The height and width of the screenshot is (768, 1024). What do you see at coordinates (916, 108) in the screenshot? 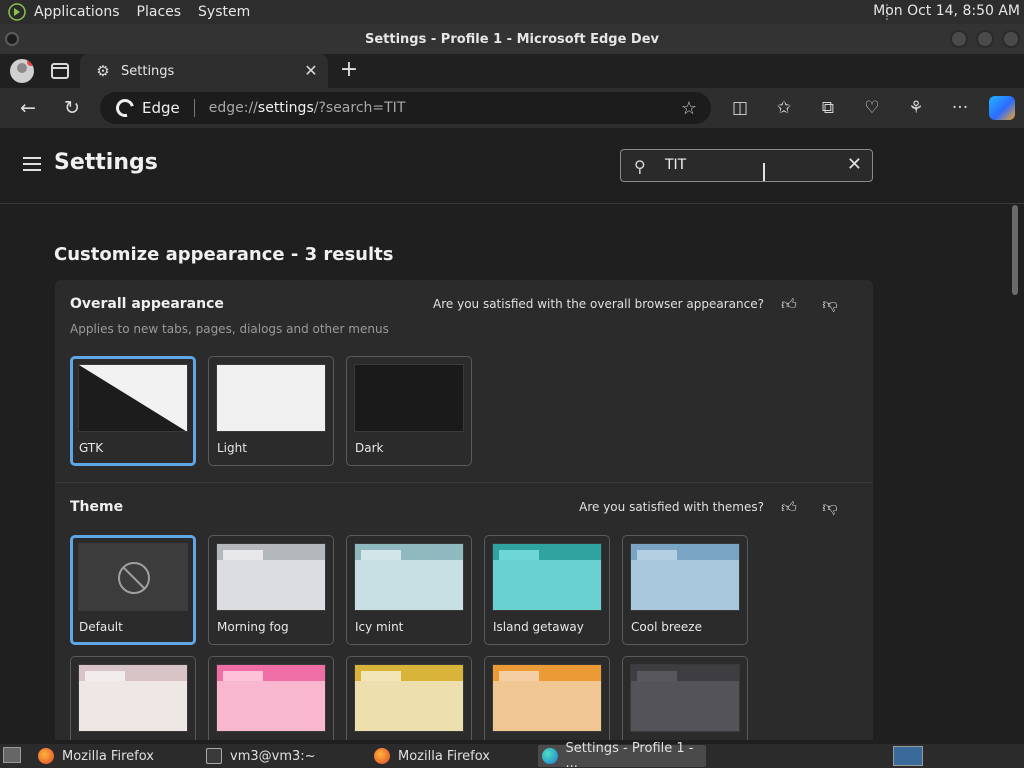
I see `extensions-icon: ⚘` at bounding box center [916, 108].